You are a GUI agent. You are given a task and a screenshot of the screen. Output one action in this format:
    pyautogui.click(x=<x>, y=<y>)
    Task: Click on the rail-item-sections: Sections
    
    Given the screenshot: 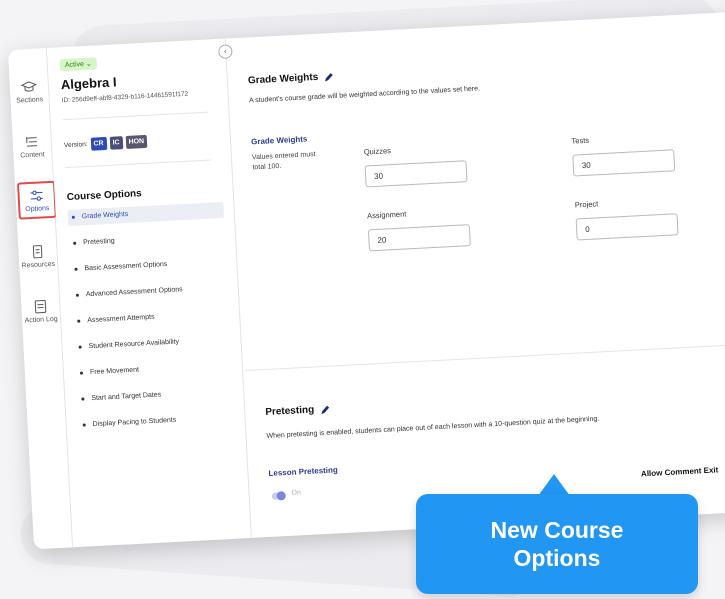 What is the action you would take?
    pyautogui.click(x=29, y=91)
    